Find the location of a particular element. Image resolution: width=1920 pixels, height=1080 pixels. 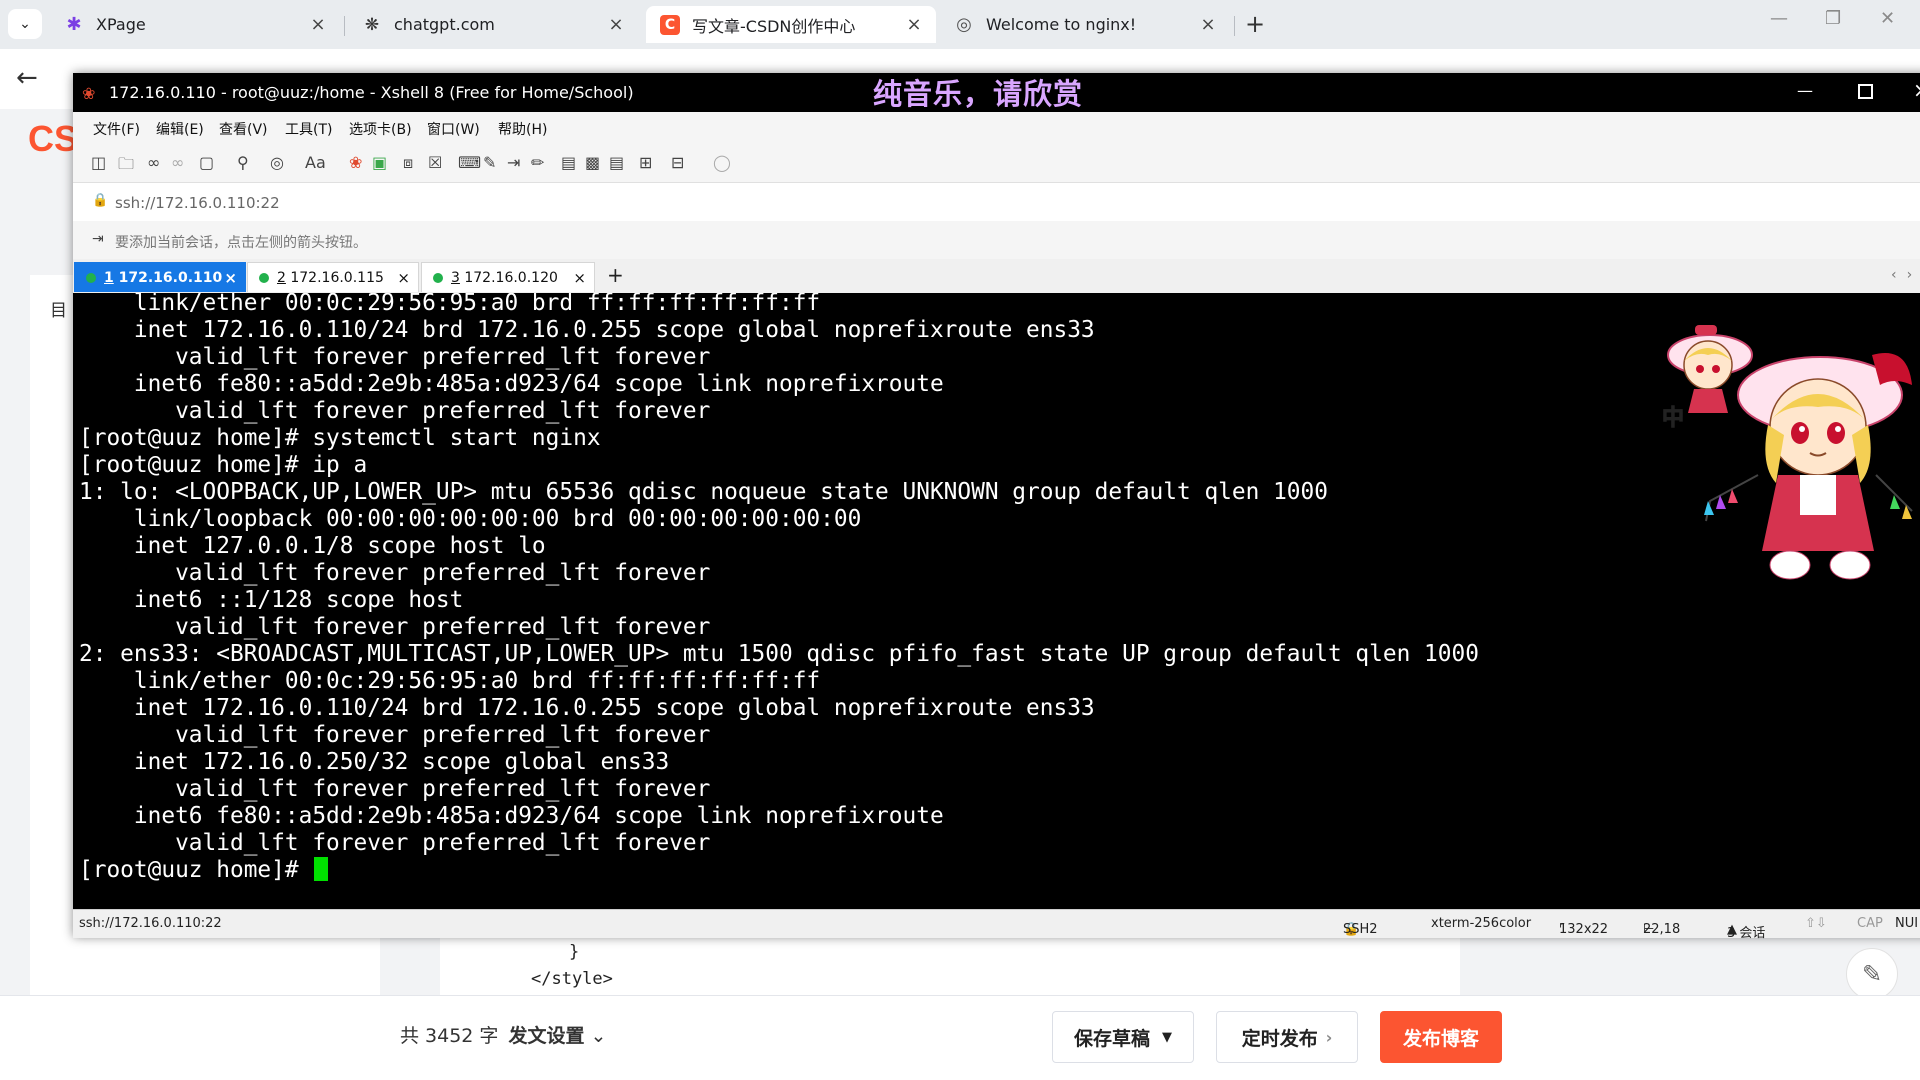

close-window-icon: ✕ is located at coordinates (1887, 18).